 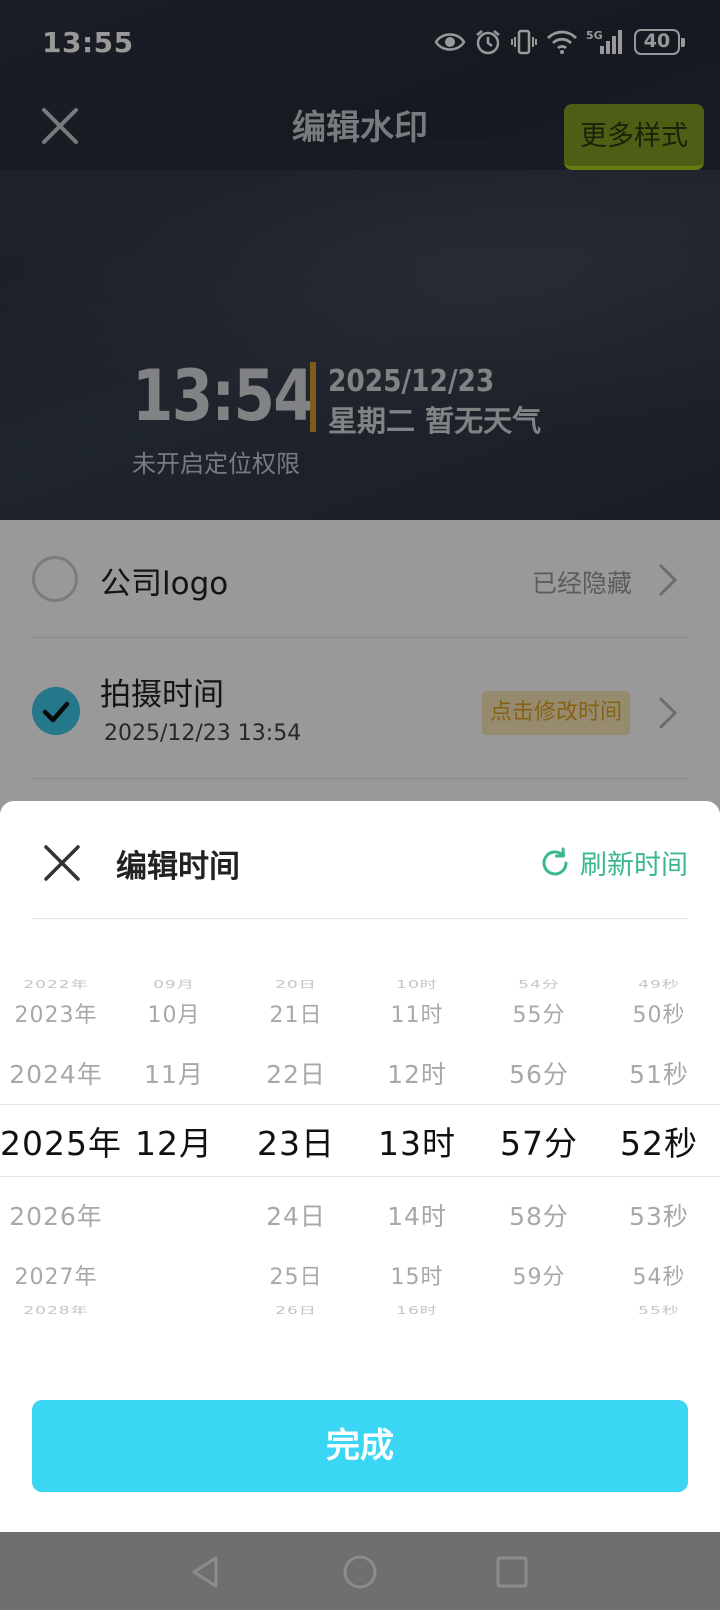 I want to click on picker-selected-month: 12月, so click(x=174, y=1141).